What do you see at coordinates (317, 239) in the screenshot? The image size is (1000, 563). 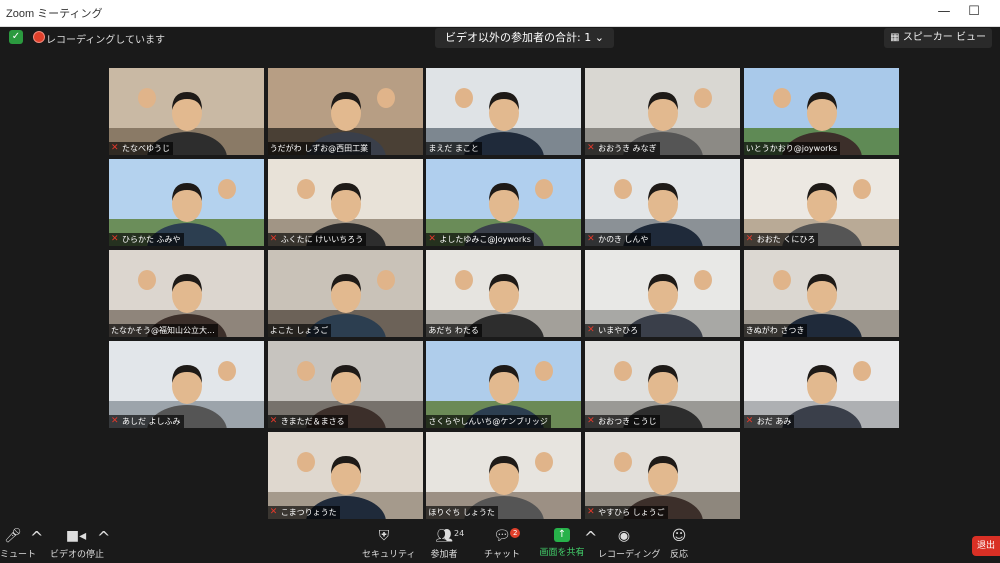 I see `participant-name-label: ✕ ふくたに けいいちろう` at bounding box center [317, 239].